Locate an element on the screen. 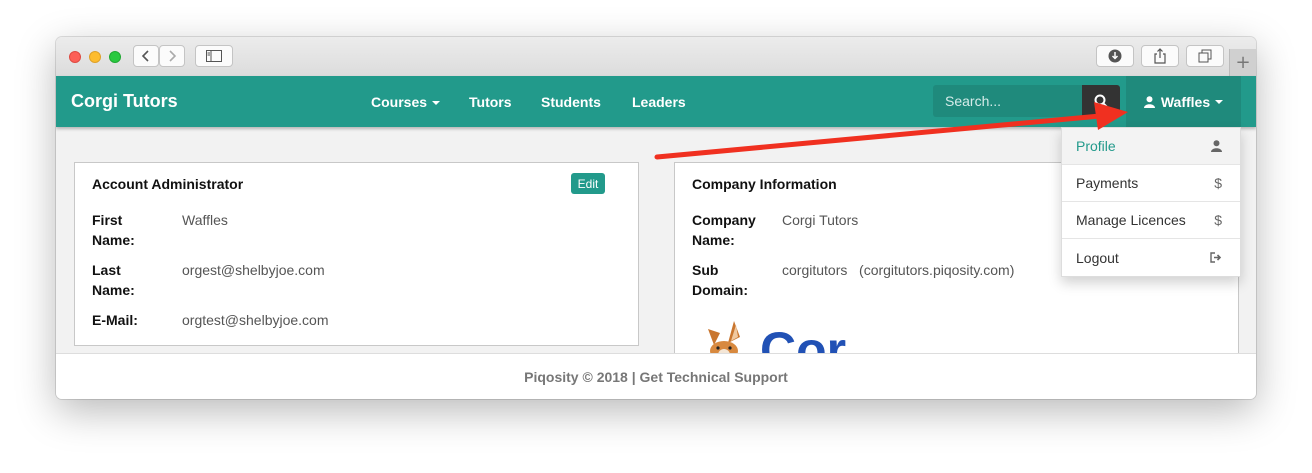  nav-tutors: Tutors is located at coordinates (490, 102).